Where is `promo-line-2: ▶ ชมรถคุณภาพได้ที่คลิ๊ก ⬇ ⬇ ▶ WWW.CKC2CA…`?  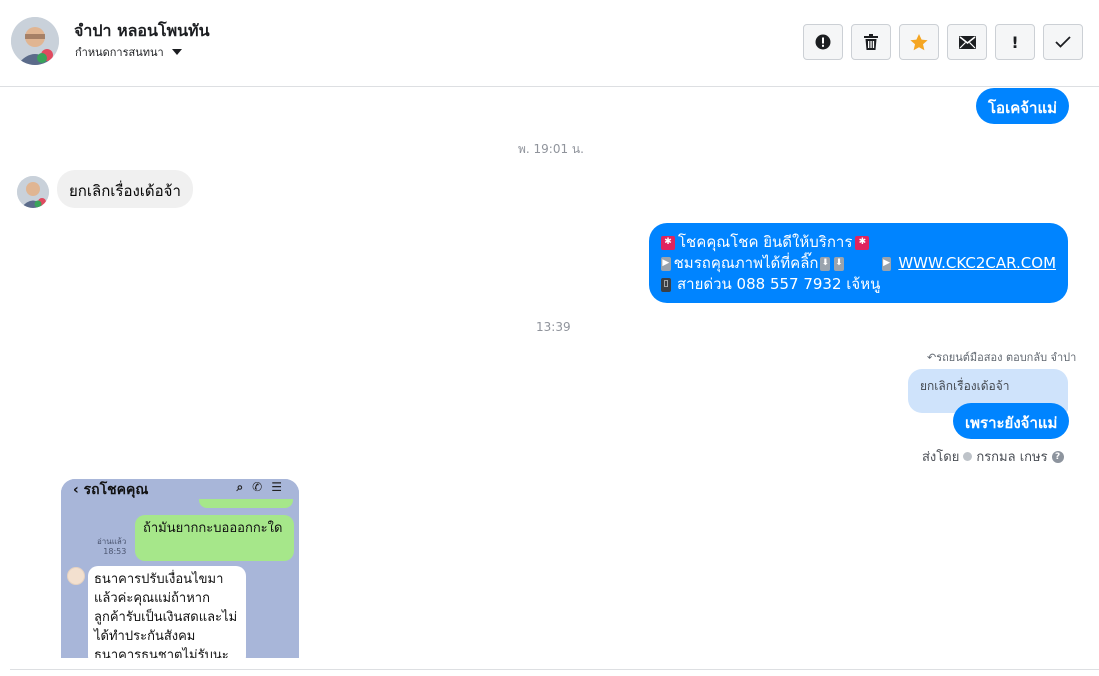 promo-line-2: ▶ ชมรถคุณภาพได้ที่คลิ๊ก ⬇ ⬇ ▶ WWW.CKC2CA… is located at coordinates (858, 263).